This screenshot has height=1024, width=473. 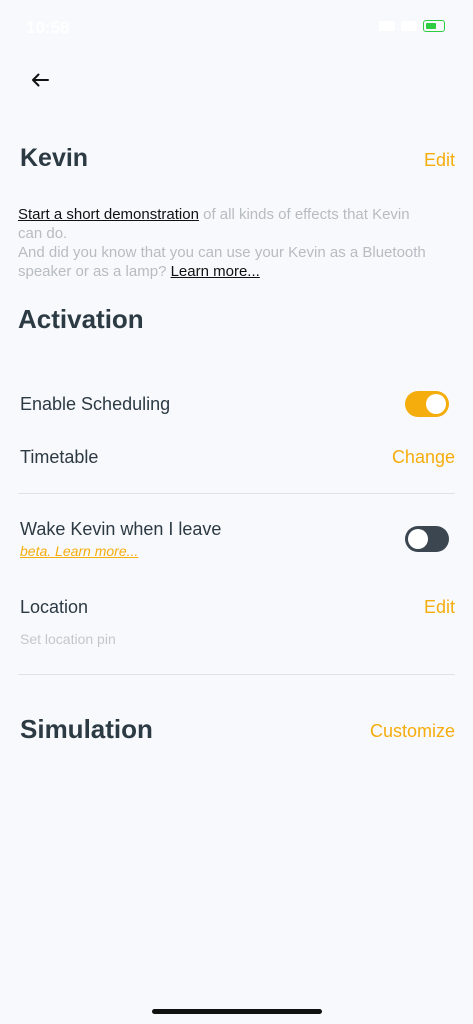 What do you see at coordinates (95, 404) in the screenshot?
I see `enable-scheduling-label: Enable Scheduling` at bounding box center [95, 404].